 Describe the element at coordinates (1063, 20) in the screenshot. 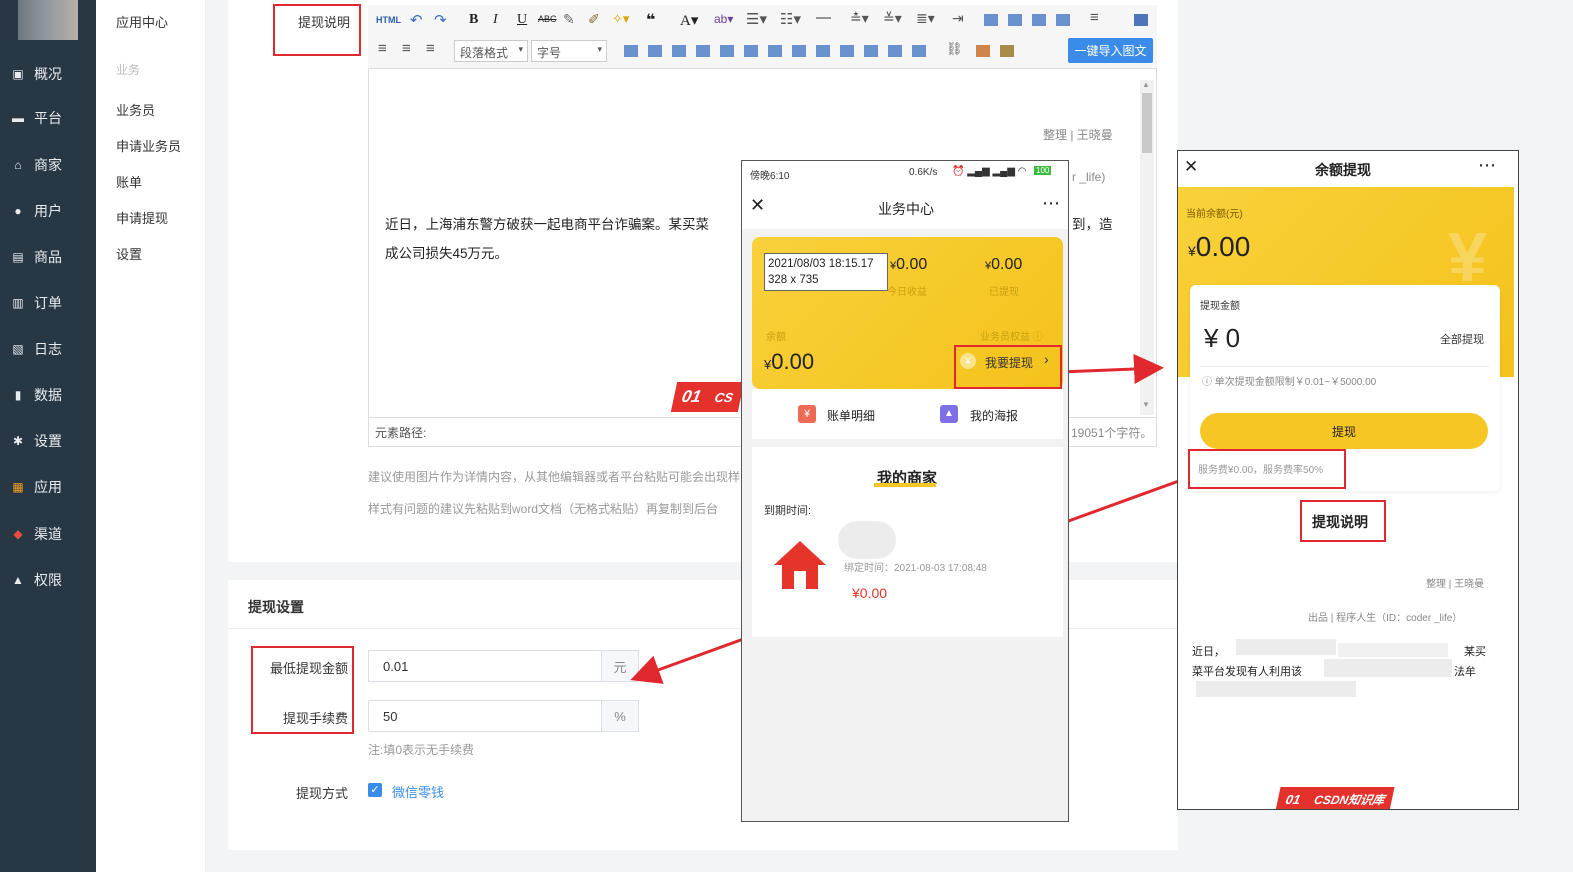

I see `image-center-icon` at that location.